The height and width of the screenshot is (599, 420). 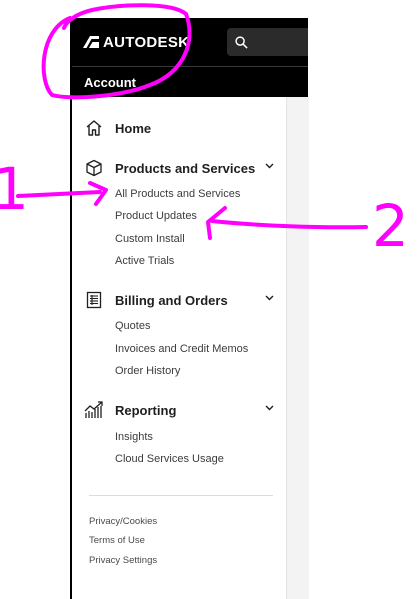 What do you see at coordinates (177, 194) in the screenshot?
I see `sidebar-link-all-products: All Products and Services` at bounding box center [177, 194].